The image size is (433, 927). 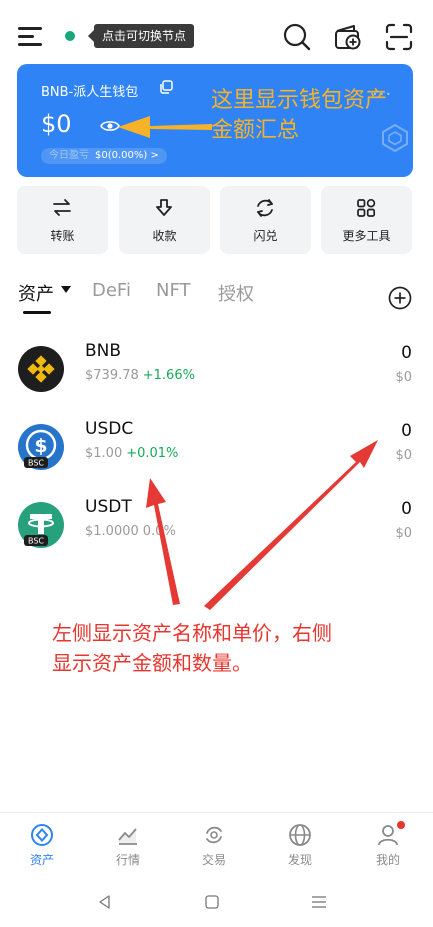 I want to click on wallet-balance: $0, so click(x=56, y=124).